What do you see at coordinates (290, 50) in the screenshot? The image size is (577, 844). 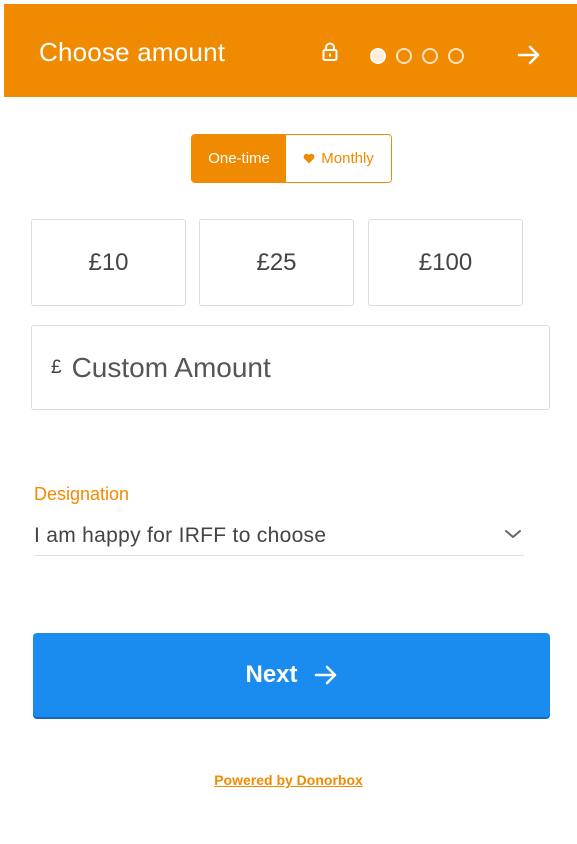 I see `header-bar: Choose amount` at bounding box center [290, 50].